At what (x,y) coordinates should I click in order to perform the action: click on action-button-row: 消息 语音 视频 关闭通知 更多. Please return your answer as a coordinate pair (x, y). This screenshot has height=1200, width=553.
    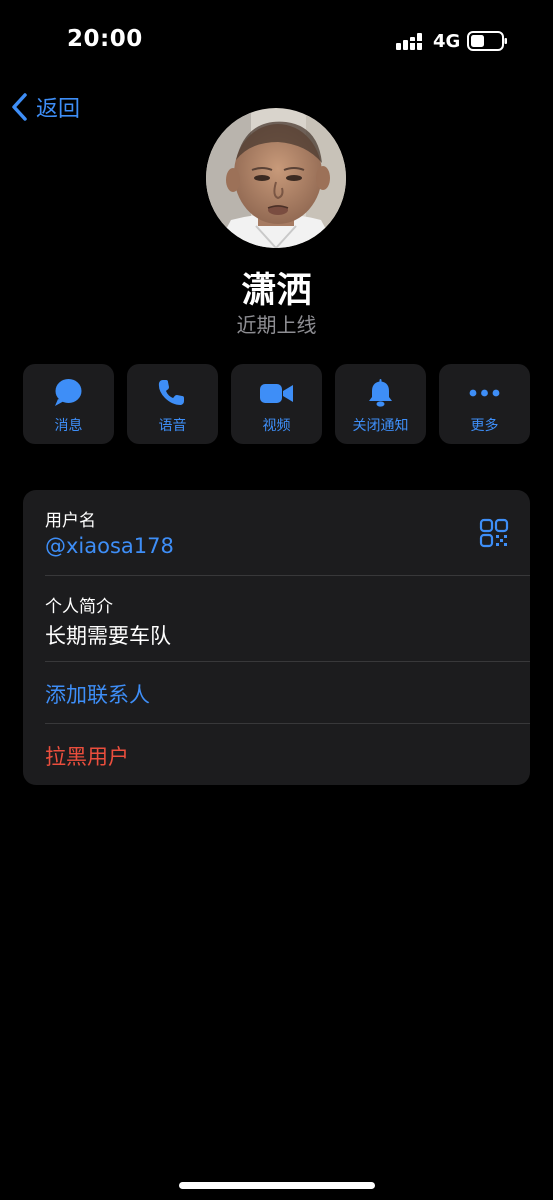
    Looking at the image, I should click on (276, 404).